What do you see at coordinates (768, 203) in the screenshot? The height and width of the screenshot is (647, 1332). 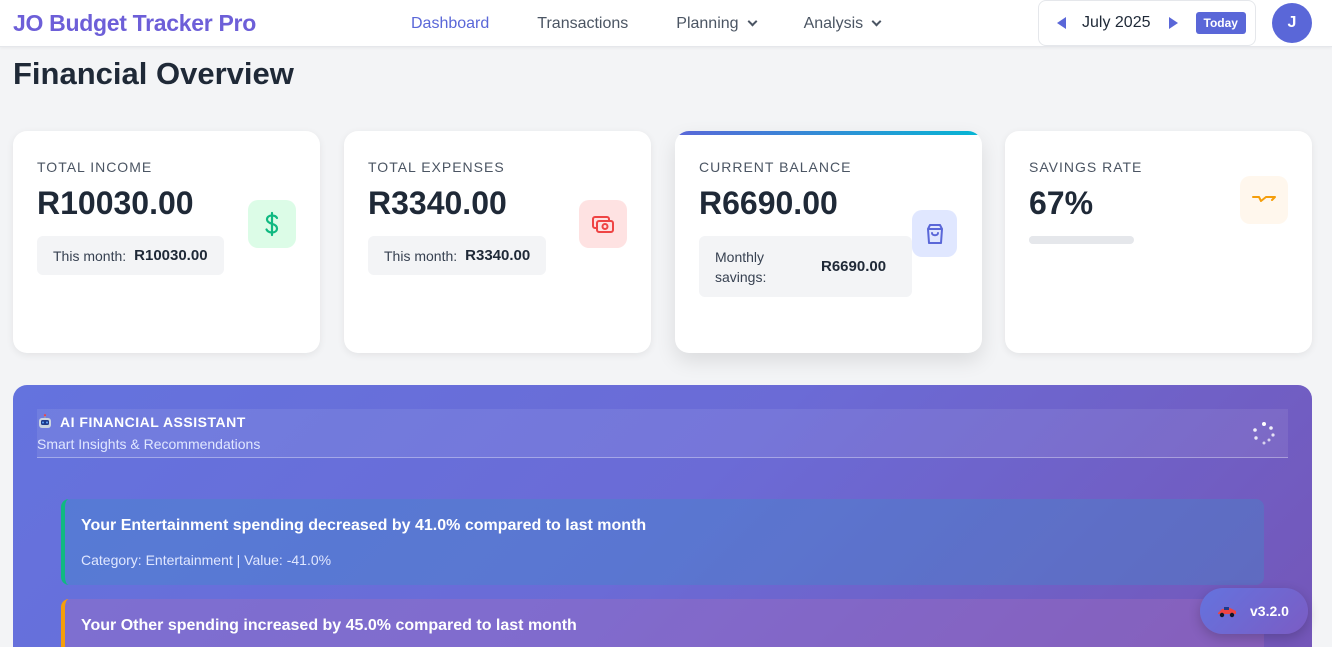 I see `card-value: R6690.00` at bounding box center [768, 203].